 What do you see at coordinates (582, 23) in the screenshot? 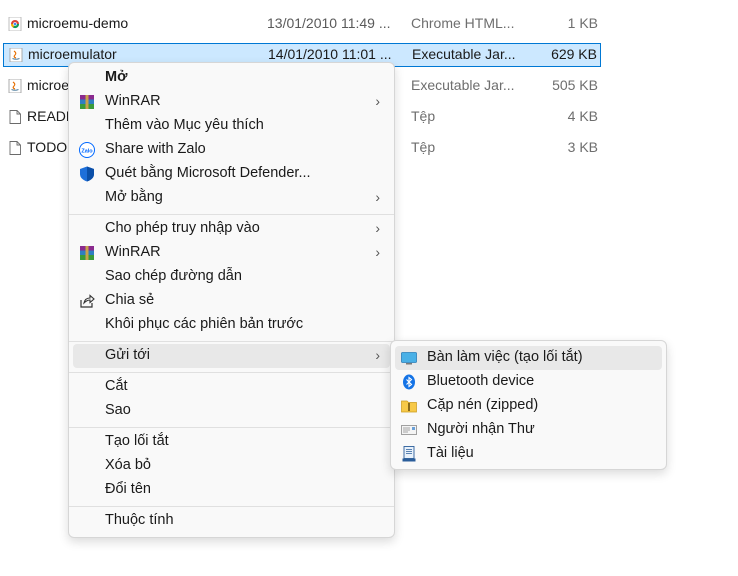
I see `file-size: 1 KB` at bounding box center [582, 23].